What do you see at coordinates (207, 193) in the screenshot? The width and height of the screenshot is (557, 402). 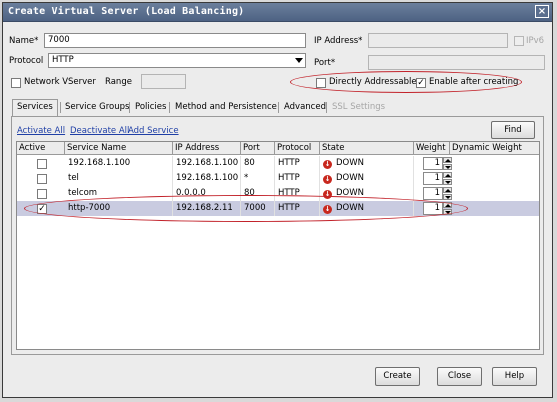 I see `row-ip-address: 0.0.0.0` at bounding box center [207, 193].